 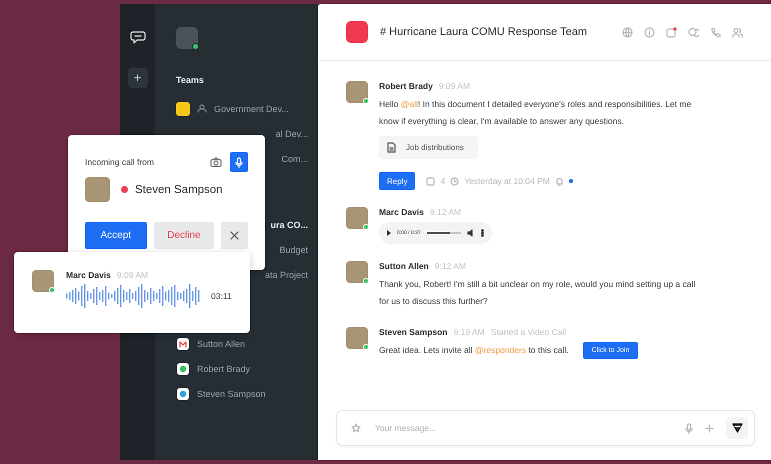 I want to click on reply-button: Reply, so click(x=397, y=181).